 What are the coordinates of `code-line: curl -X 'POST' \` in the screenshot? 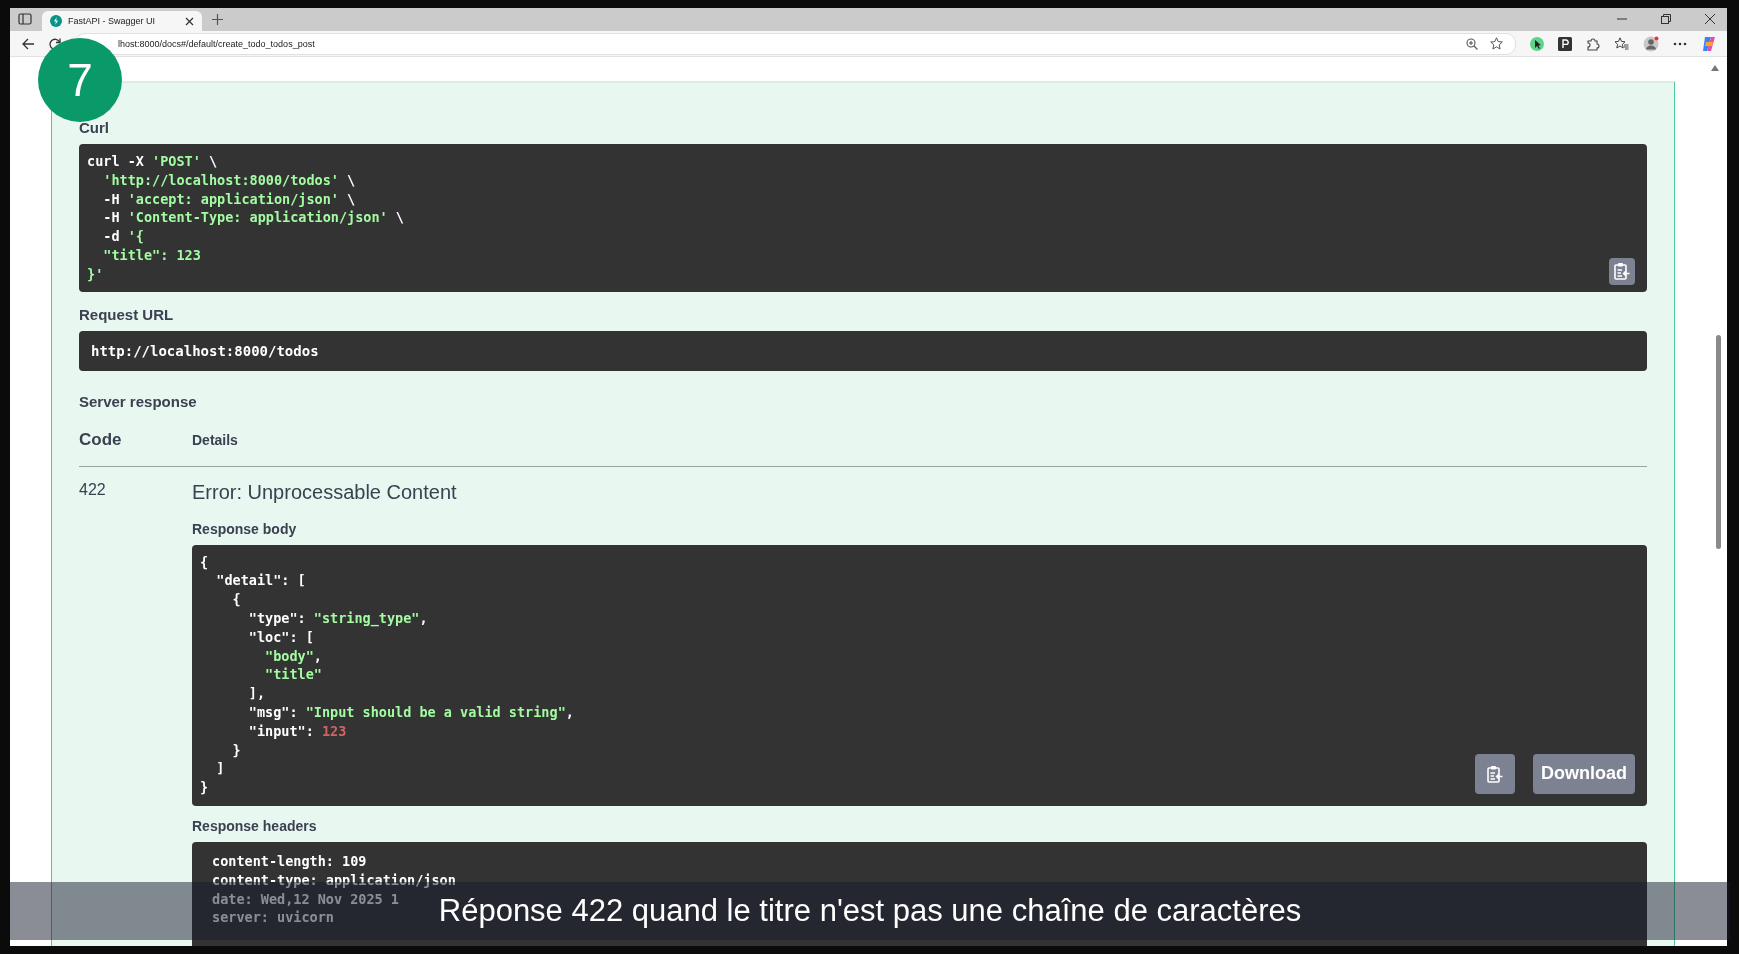 It's located at (152, 161).